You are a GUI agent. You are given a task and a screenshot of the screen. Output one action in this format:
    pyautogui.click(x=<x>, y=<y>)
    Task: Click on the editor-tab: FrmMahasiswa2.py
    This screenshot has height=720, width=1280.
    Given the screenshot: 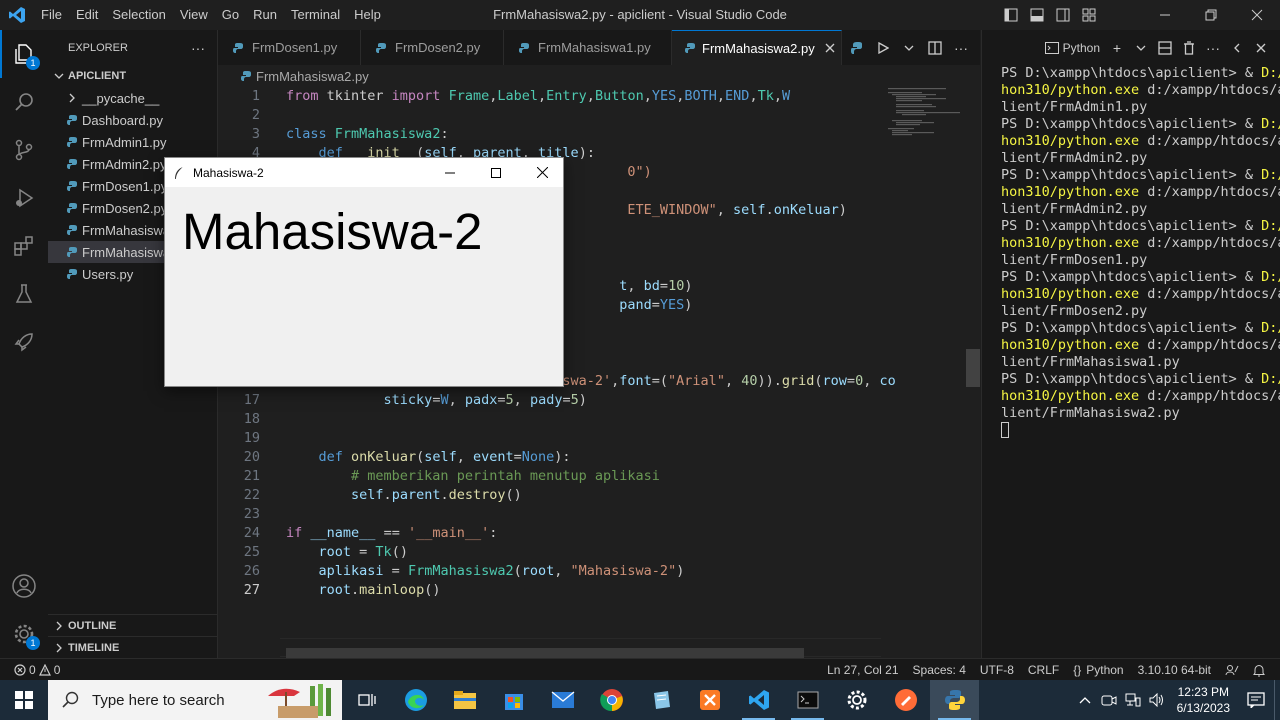 What is the action you would take?
    pyautogui.click(x=757, y=47)
    